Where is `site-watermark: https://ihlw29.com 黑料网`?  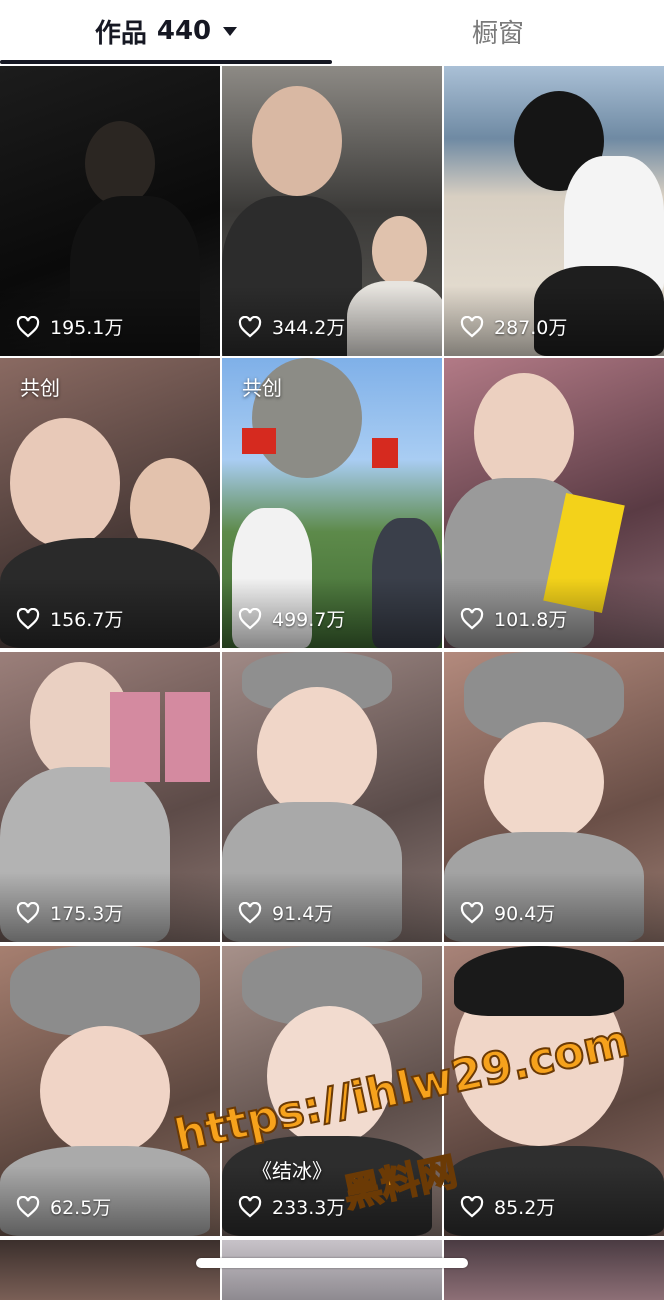 site-watermark: https://ihlw29.com 黑料网 is located at coordinates (404, 1128).